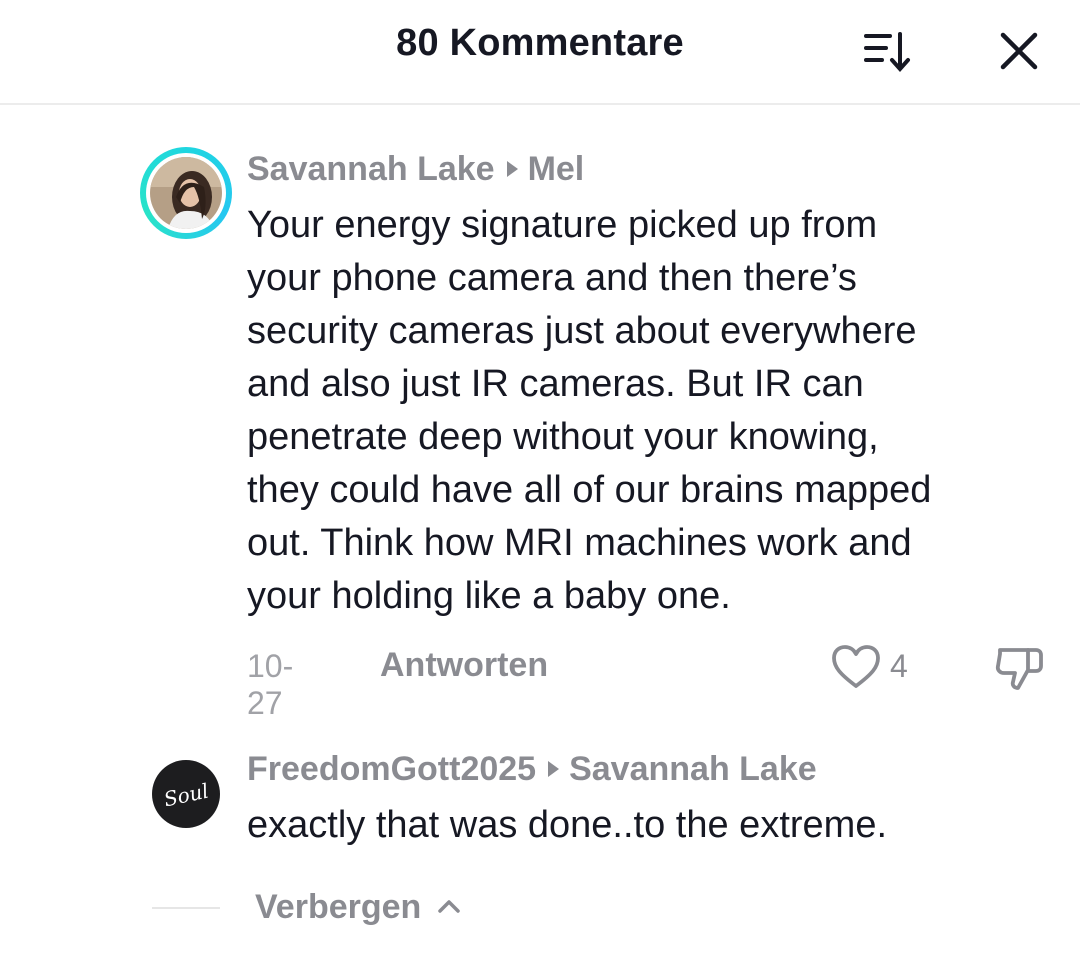 This screenshot has width=1080, height=980. I want to click on hide-replies-button: Verbergen, so click(358, 907).